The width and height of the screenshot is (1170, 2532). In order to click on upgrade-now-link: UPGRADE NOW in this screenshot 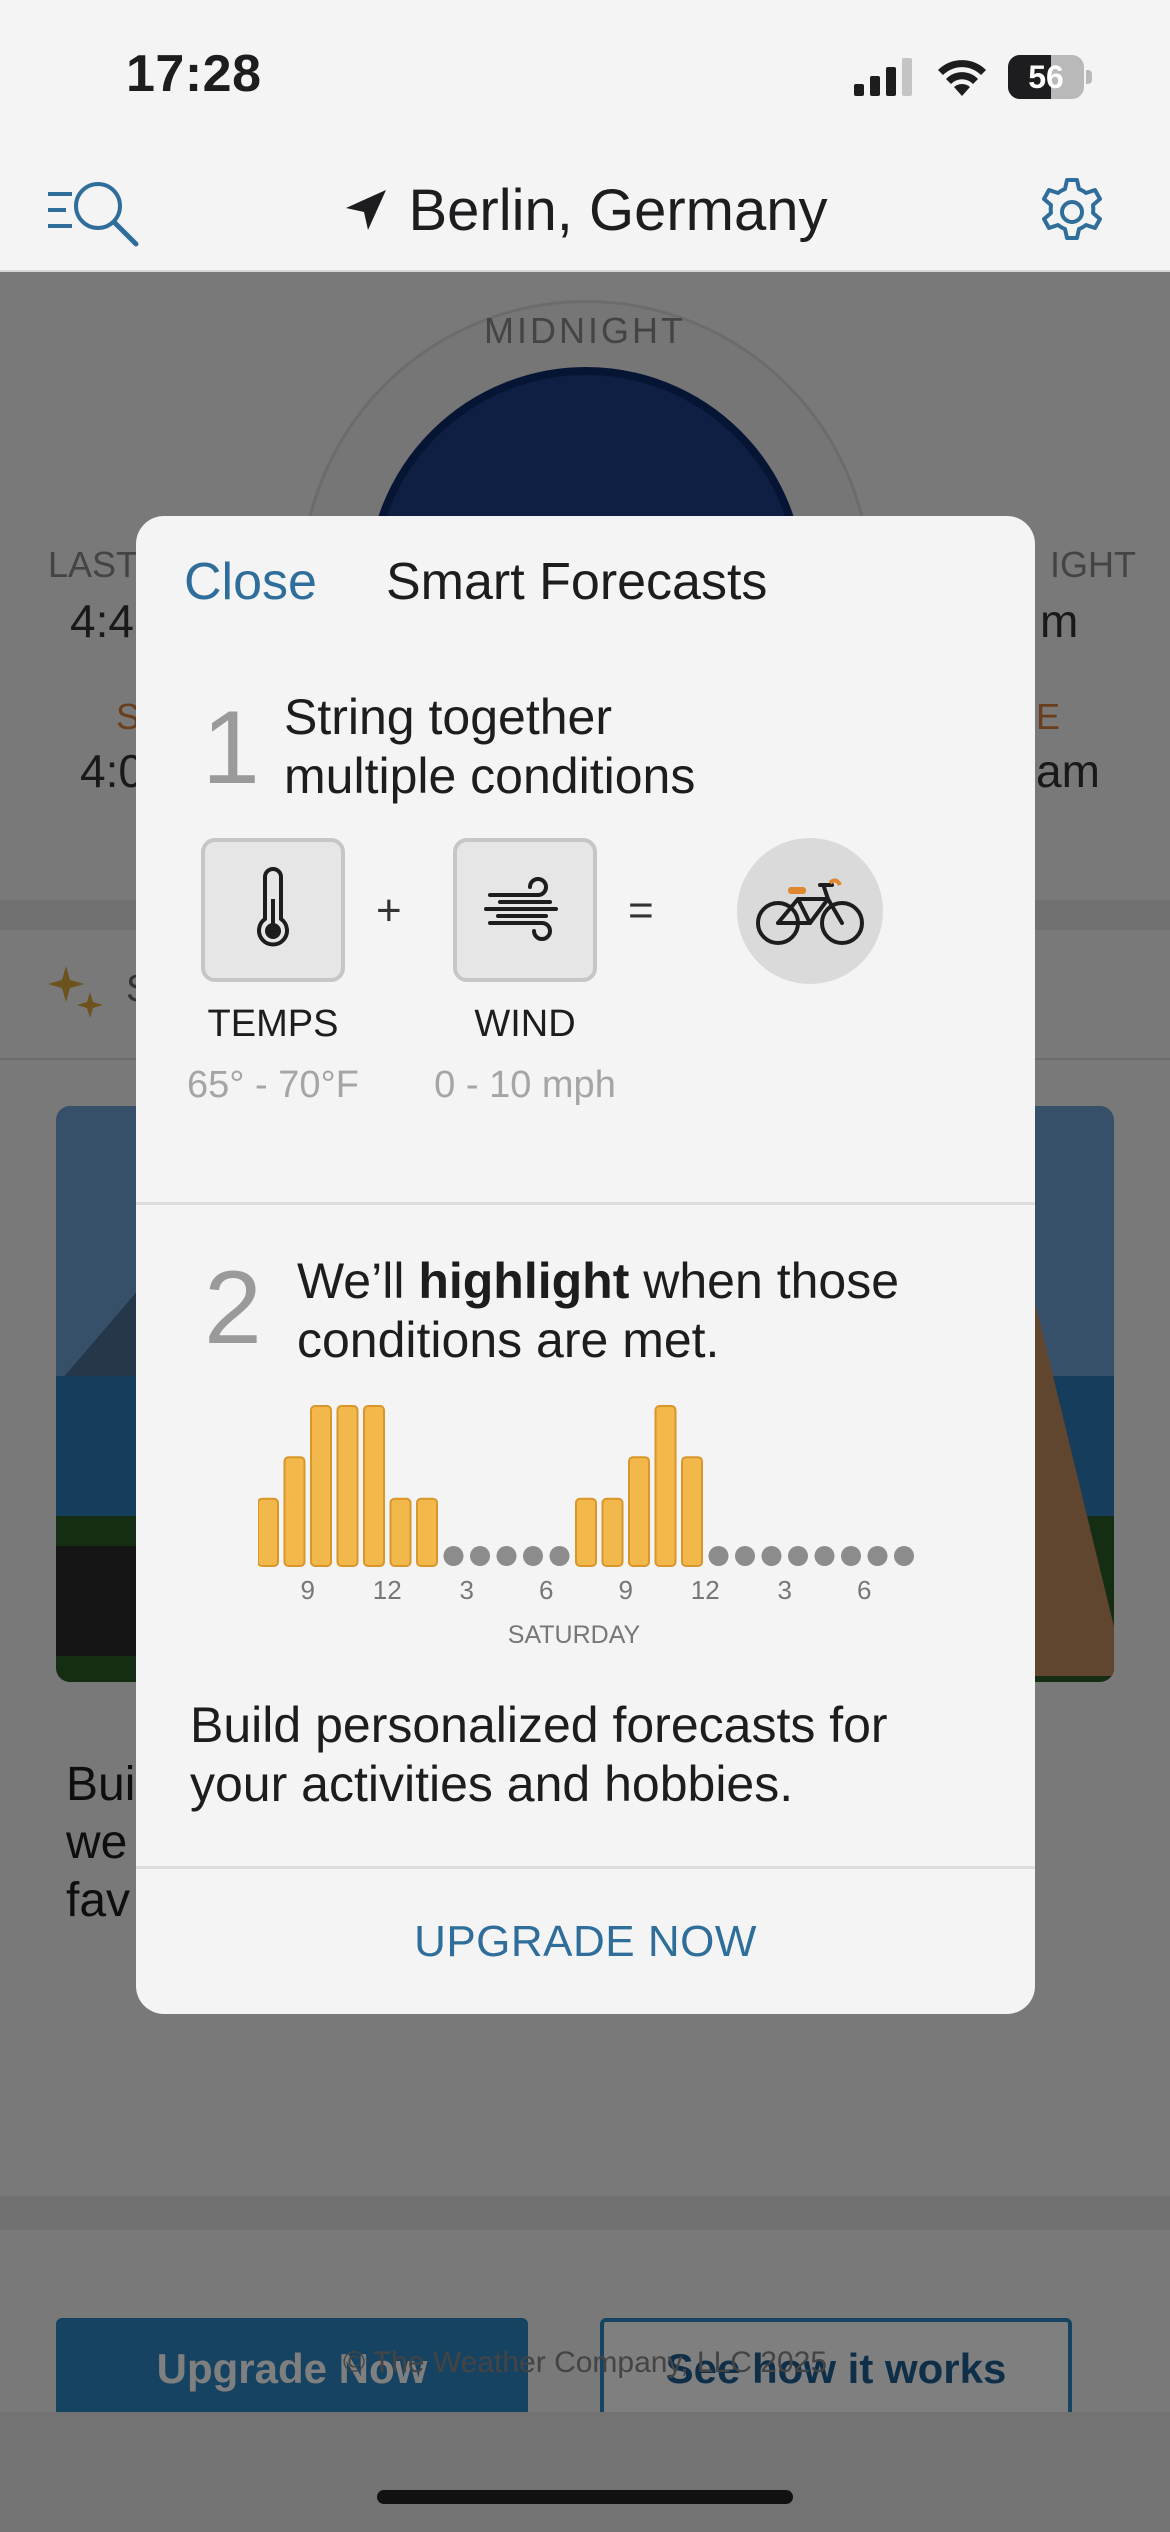, I will do `click(585, 1941)`.